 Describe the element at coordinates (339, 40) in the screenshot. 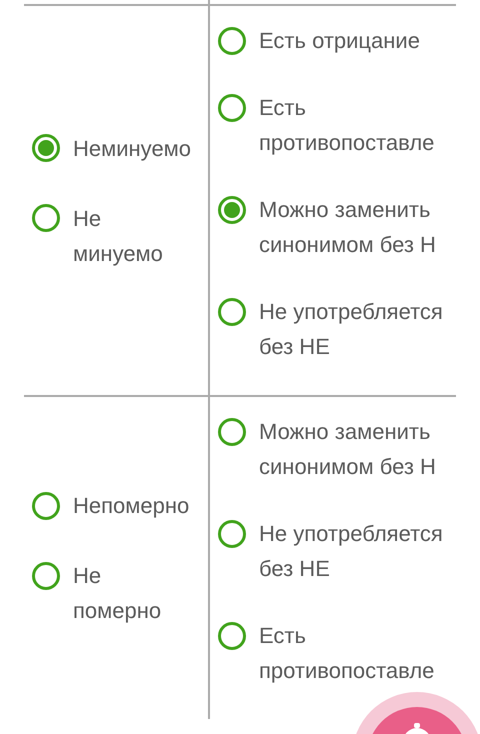

I see `criterion-option-label: Есть отрицание` at that location.